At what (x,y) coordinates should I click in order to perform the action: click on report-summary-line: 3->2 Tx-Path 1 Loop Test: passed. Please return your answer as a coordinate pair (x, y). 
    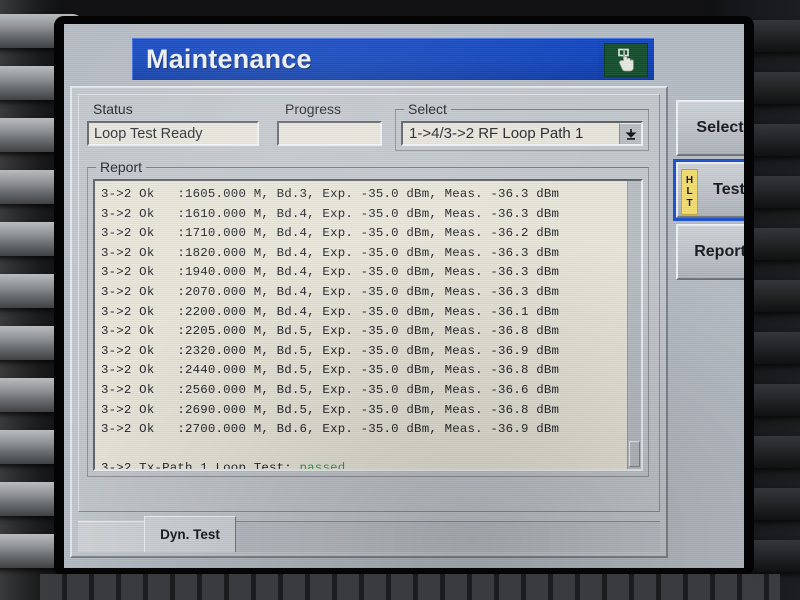
    Looking at the image, I should click on (363, 465).